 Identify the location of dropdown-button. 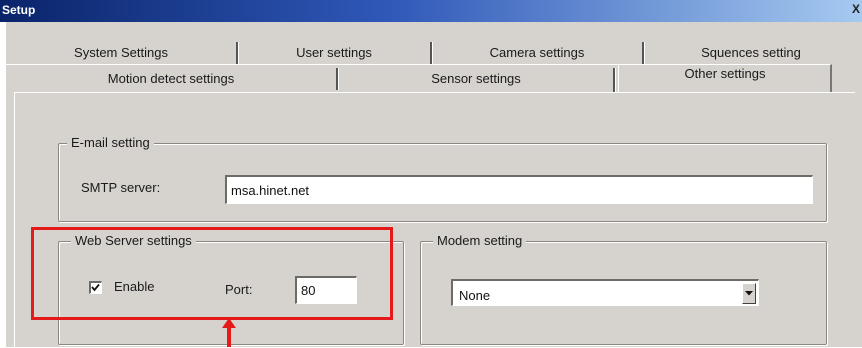
(749, 293).